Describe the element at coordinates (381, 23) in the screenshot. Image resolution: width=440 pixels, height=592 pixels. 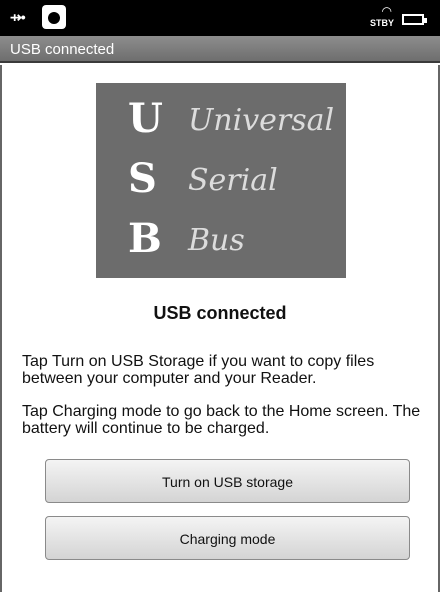
I see `standby-label: STBY` at that location.